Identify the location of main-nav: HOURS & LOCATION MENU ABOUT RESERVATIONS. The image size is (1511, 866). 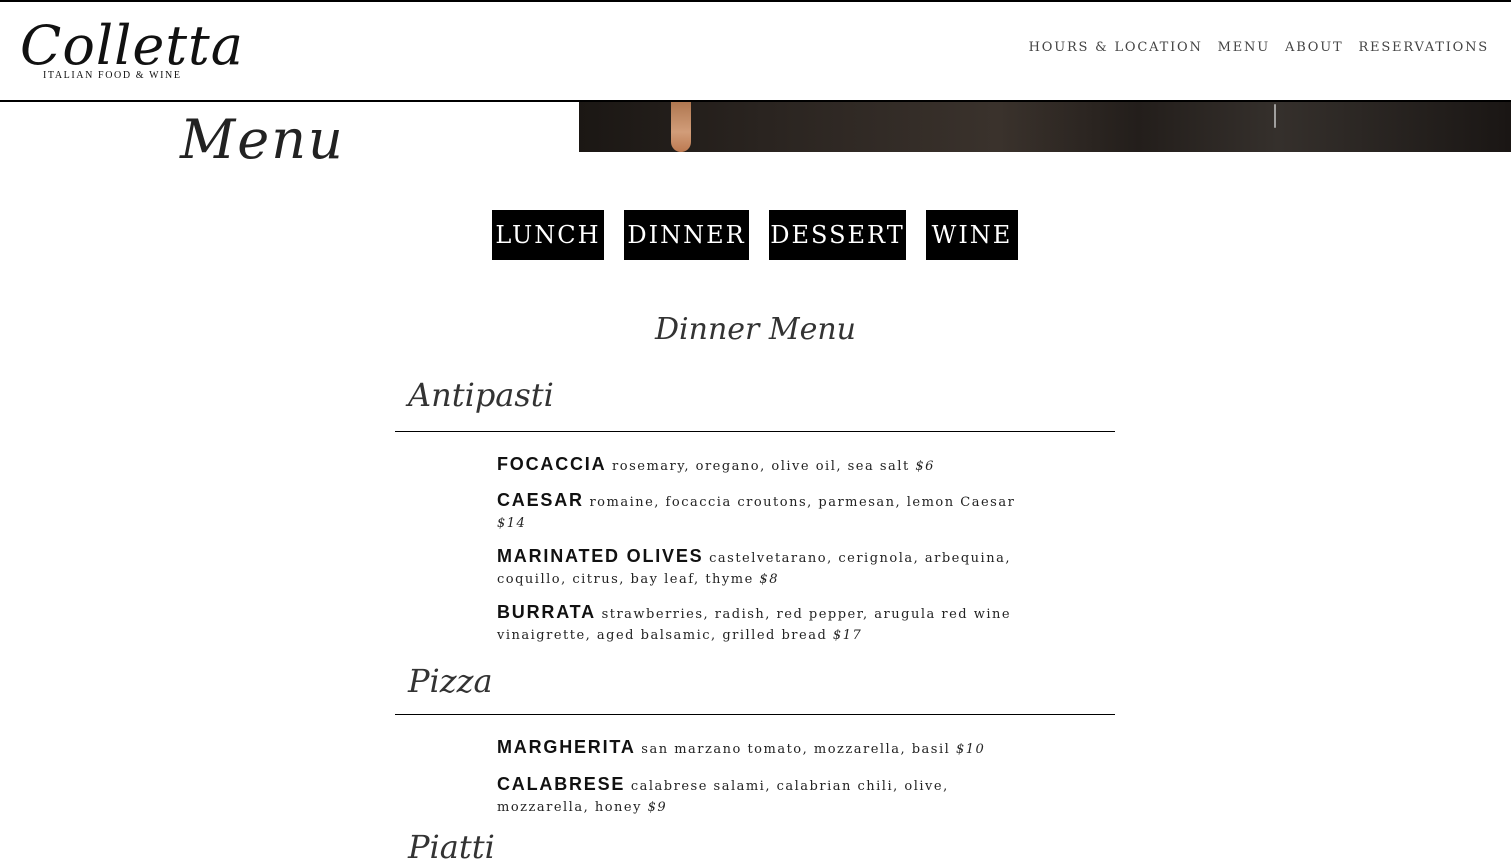
(1259, 47).